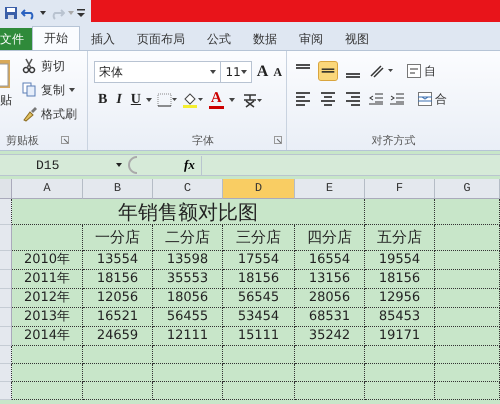 This screenshot has height=404, width=500. Describe the element at coordinates (47, 317) in the screenshot. I see `table-cell: 2013年` at that location.